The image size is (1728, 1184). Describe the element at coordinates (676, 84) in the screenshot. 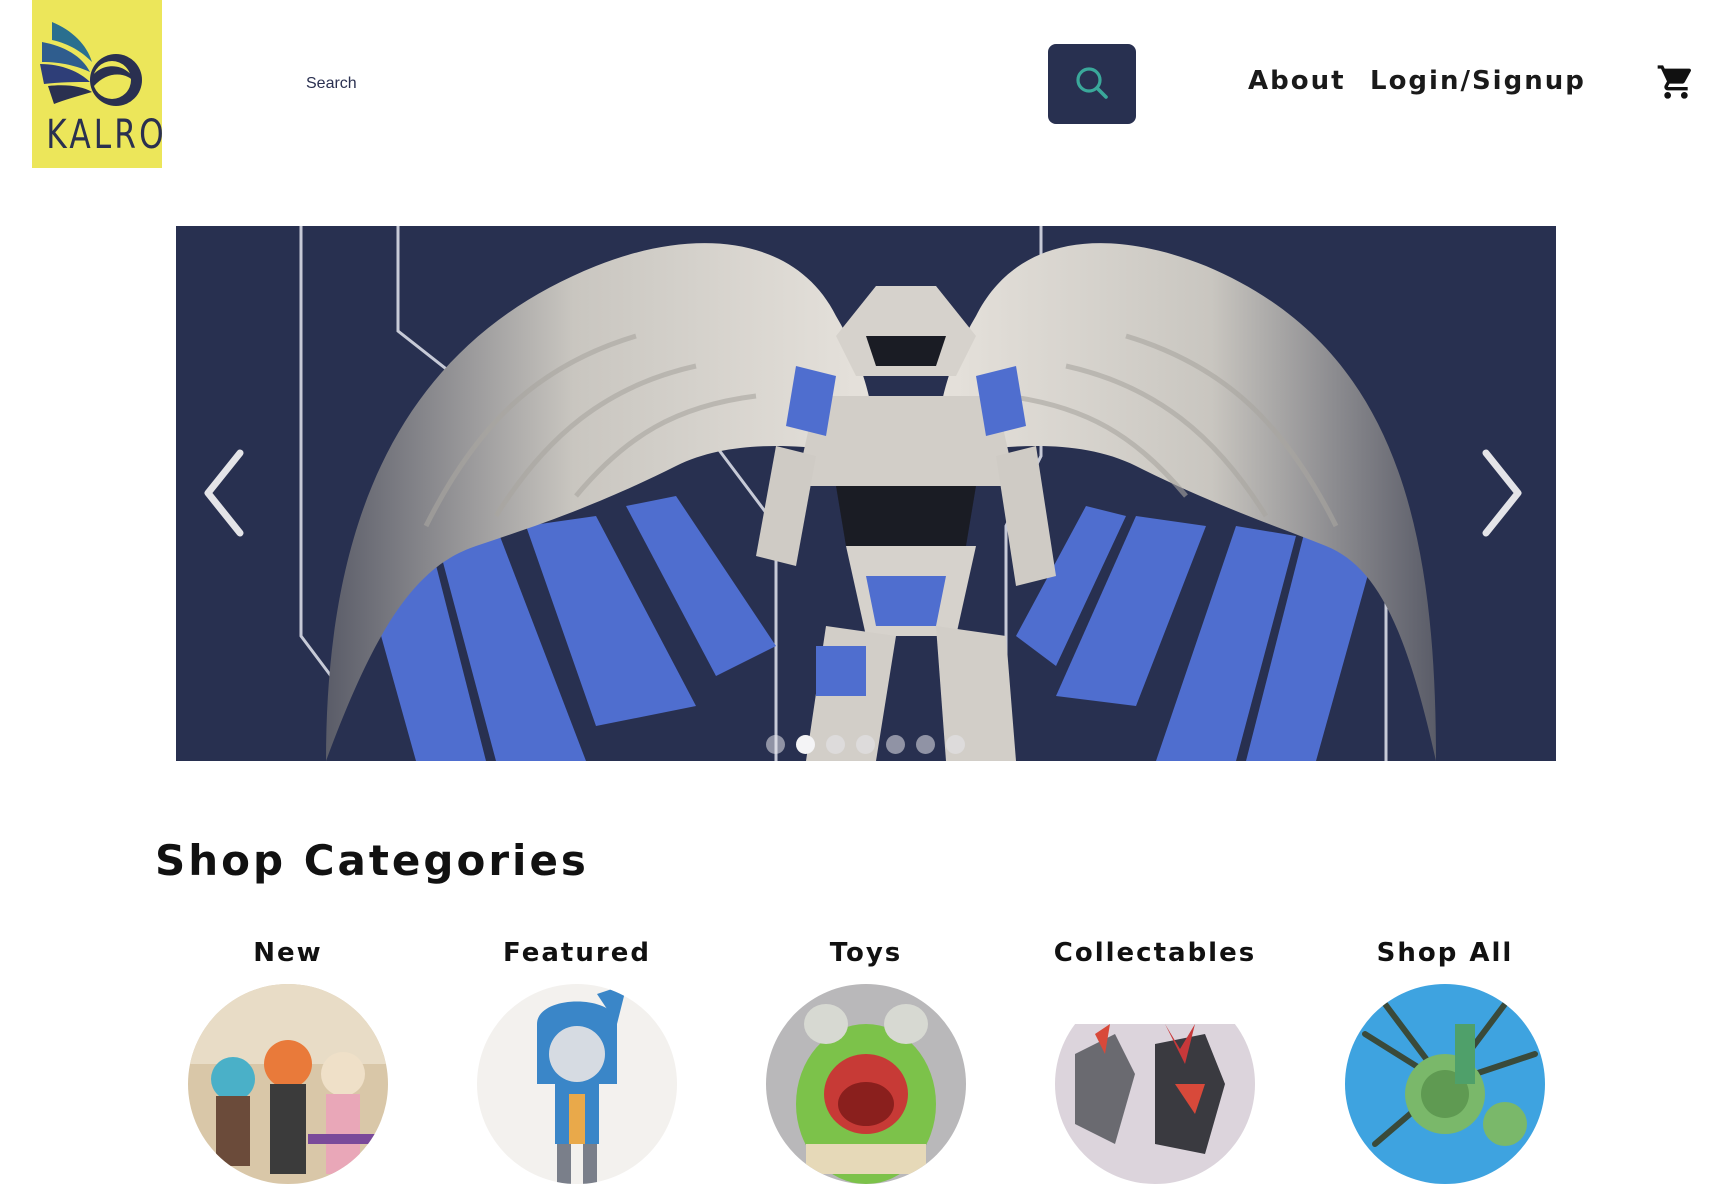

I see `search-input` at that location.